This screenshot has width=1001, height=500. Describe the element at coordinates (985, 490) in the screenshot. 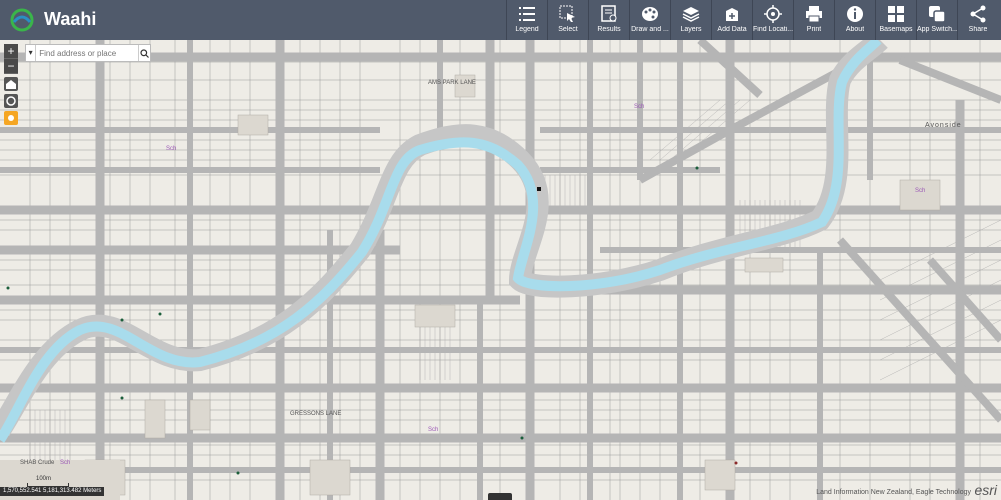

I see `esri-logo: esri` at that location.